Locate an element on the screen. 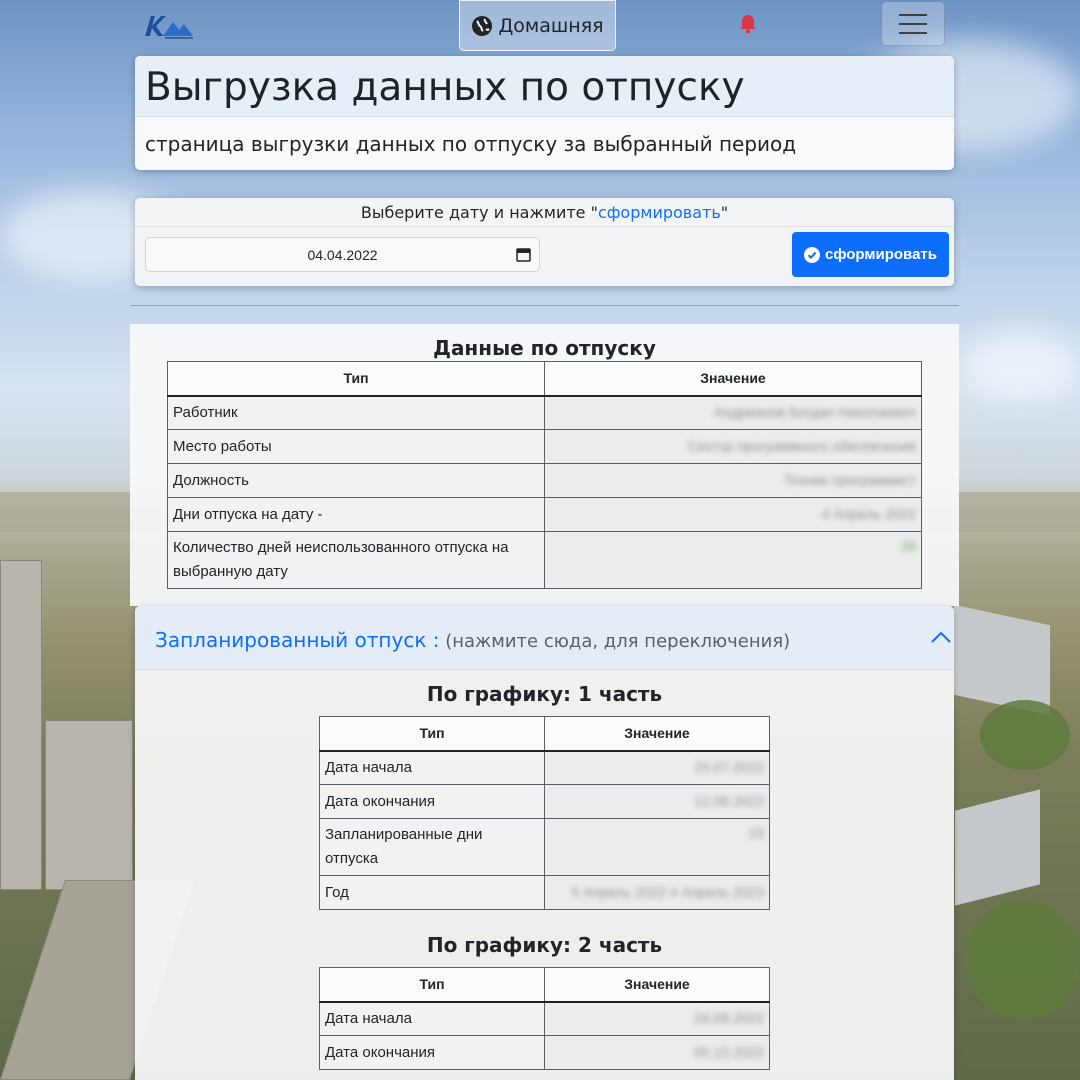  page-title: Выгрузка данных по отпуску is located at coordinates (544, 86).